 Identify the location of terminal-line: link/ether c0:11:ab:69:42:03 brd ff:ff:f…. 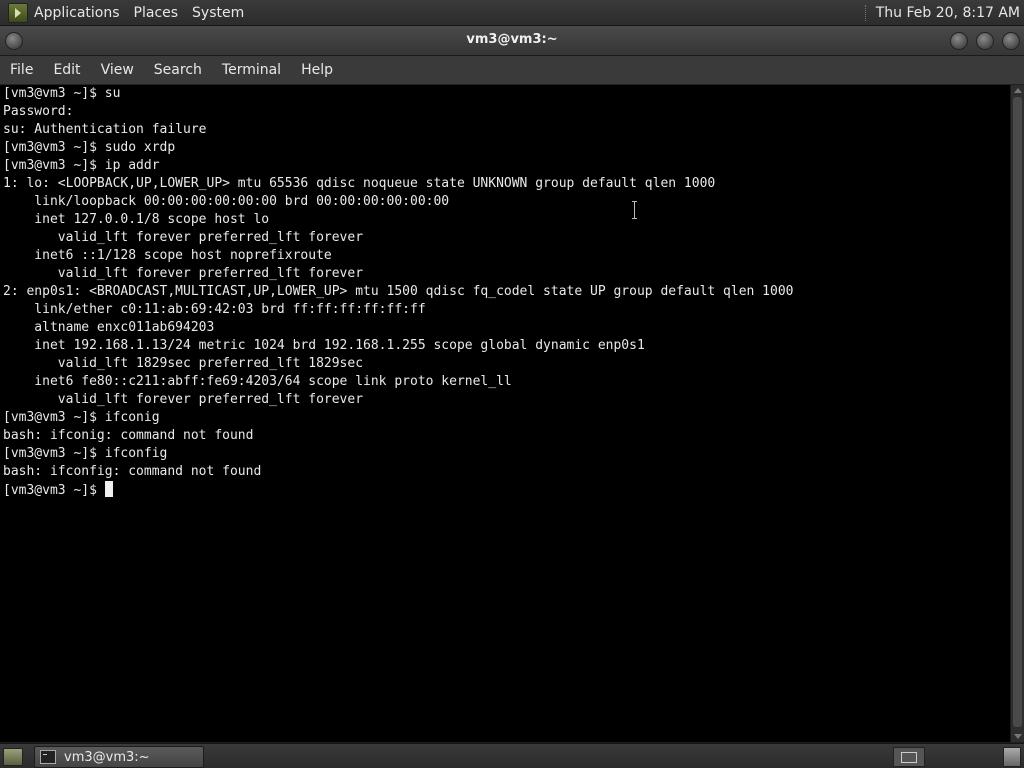
(214, 309).